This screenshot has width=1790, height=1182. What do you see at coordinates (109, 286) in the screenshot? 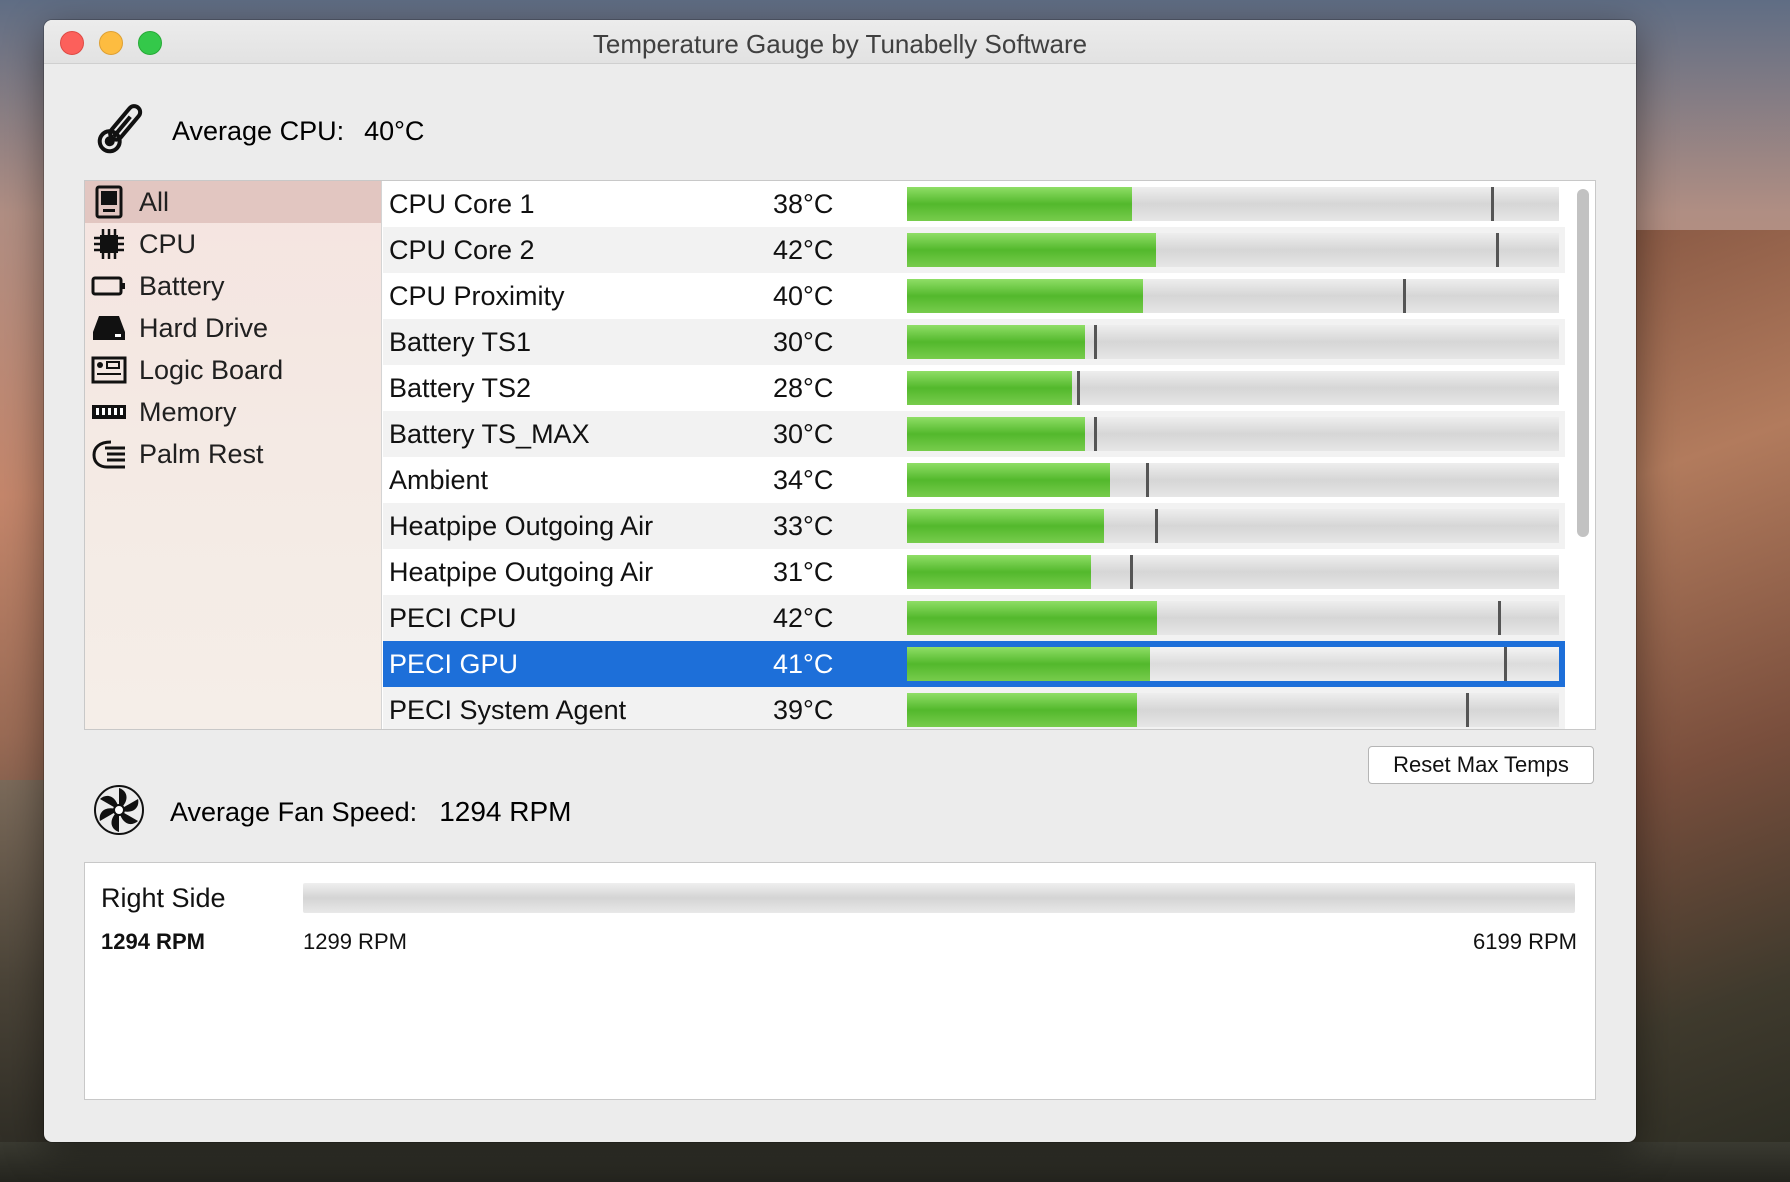
I see `battery-icon` at bounding box center [109, 286].